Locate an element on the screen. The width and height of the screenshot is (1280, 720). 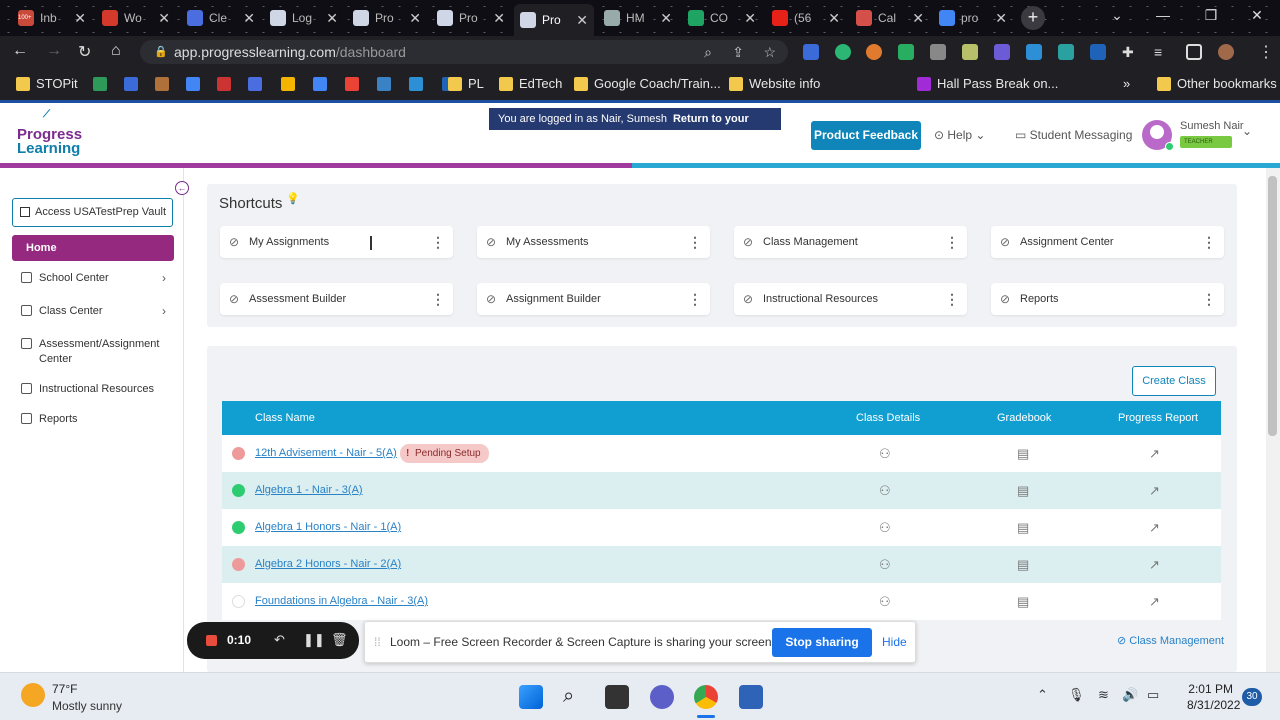
sidebar-item-school-center: School Center › is located at coordinates (93, 278).